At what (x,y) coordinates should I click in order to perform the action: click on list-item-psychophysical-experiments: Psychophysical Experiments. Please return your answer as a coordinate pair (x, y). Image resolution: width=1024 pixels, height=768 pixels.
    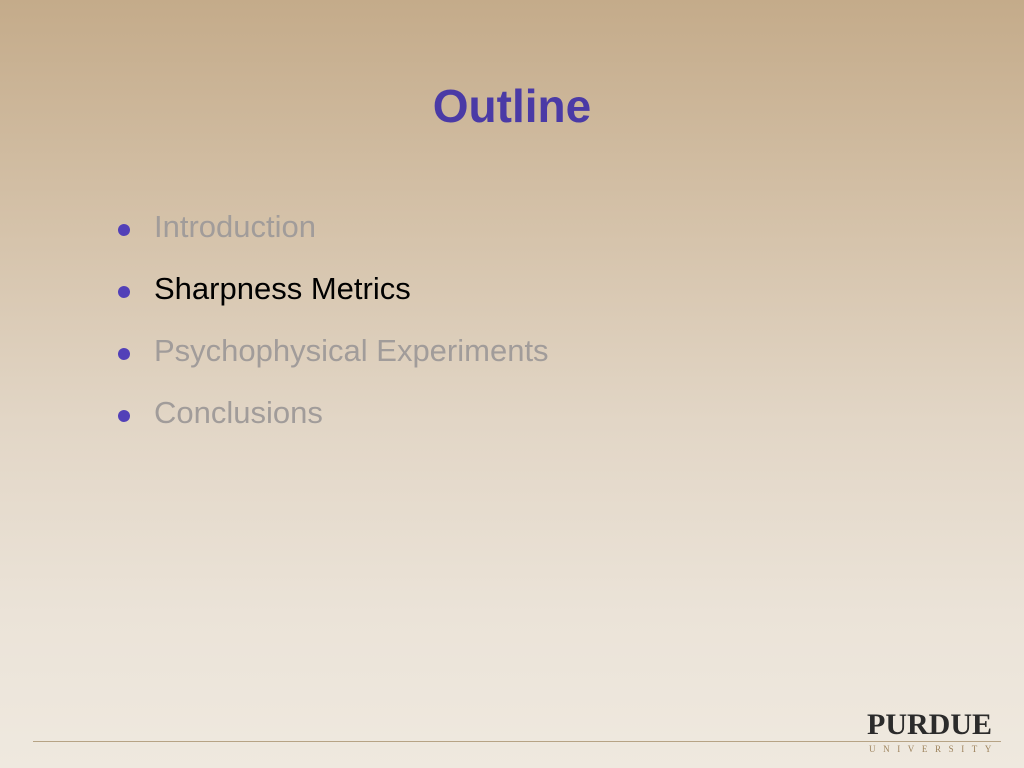
    Looking at the image, I should click on (333, 358).